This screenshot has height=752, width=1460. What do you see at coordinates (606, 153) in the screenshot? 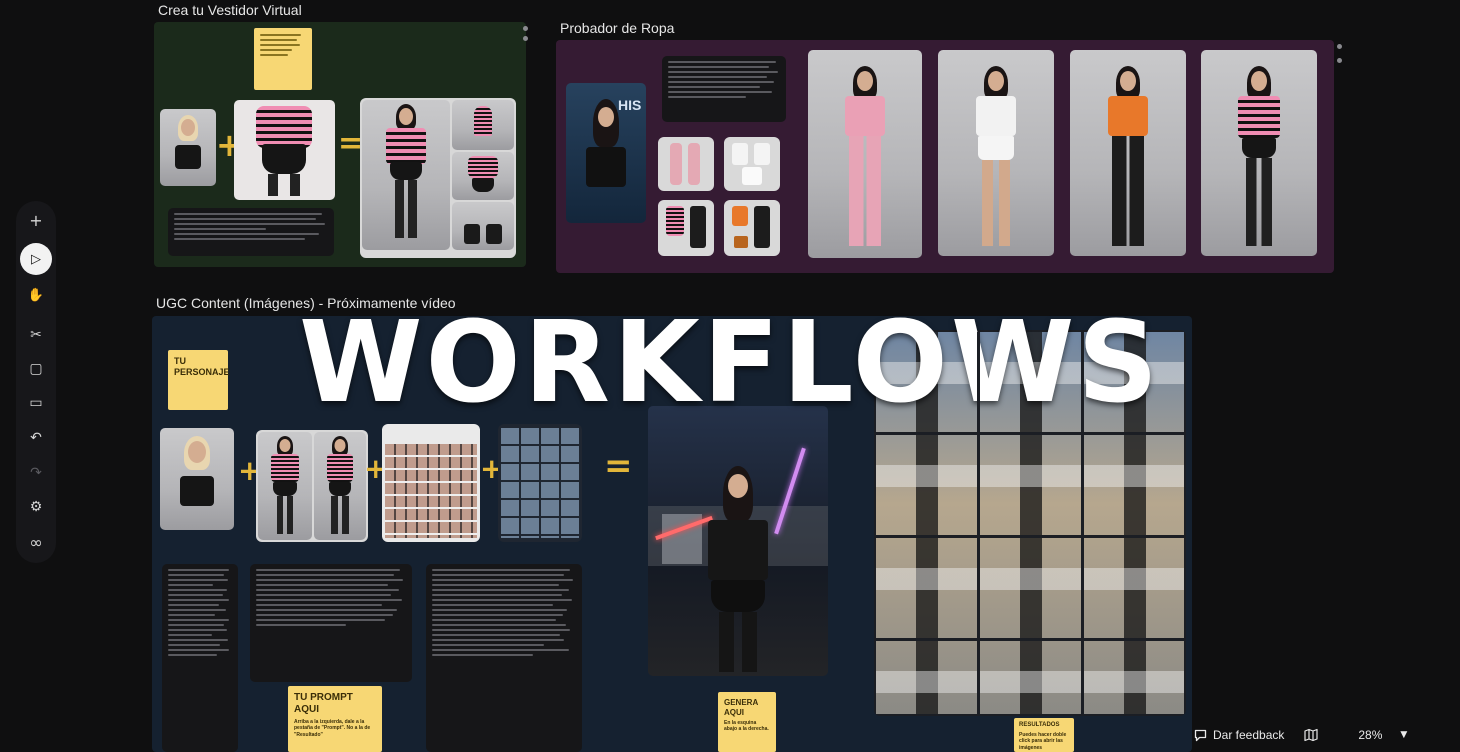
I see `character-image: HIS` at bounding box center [606, 153].